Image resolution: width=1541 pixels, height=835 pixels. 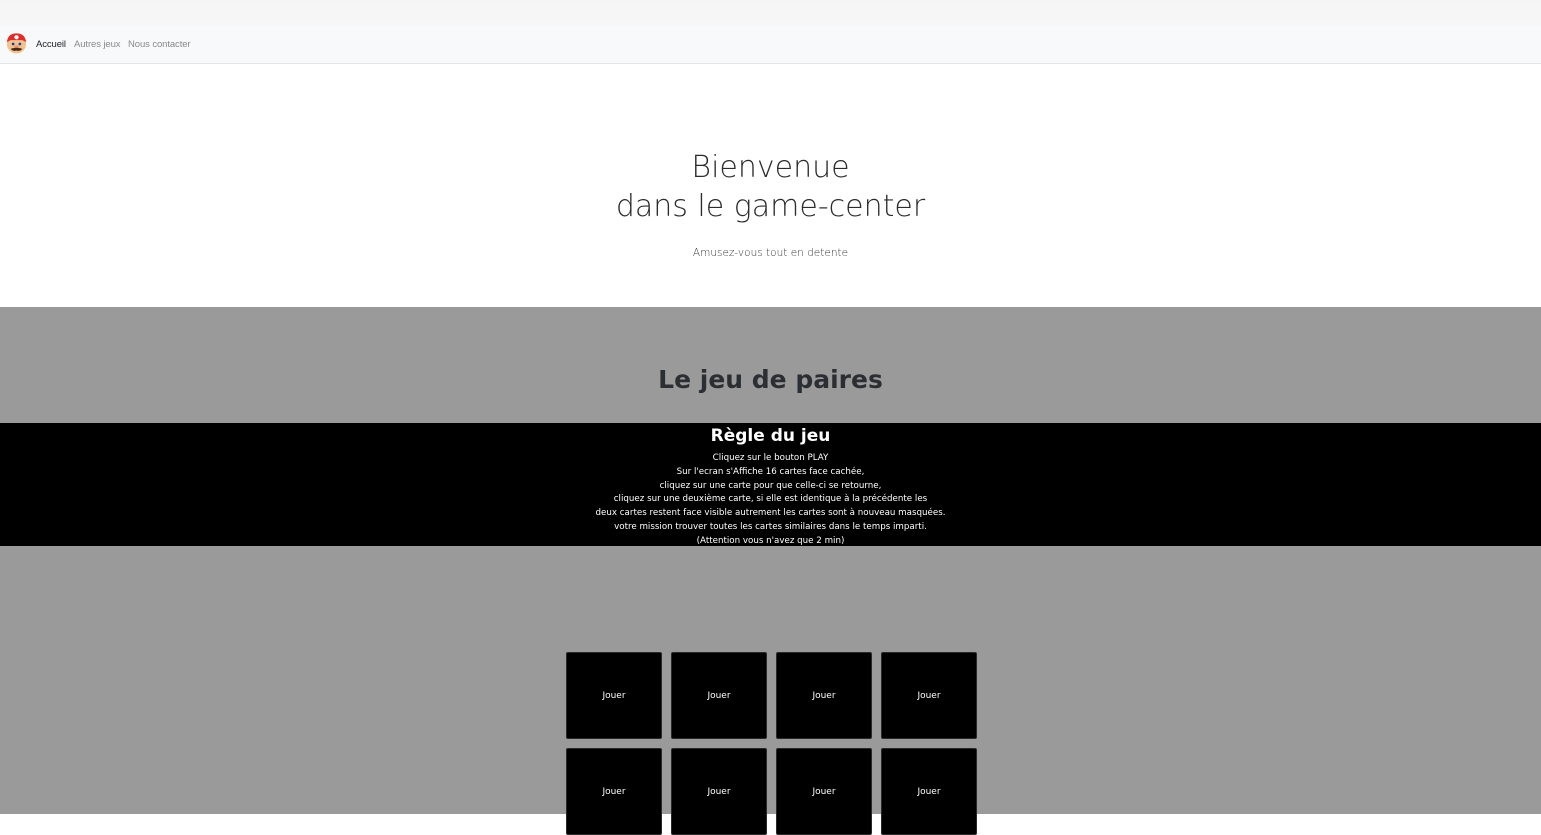 What do you see at coordinates (770, 540) in the screenshot?
I see `rules-line: (Attention vous n'avez que 2 min)` at bounding box center [770, 540].